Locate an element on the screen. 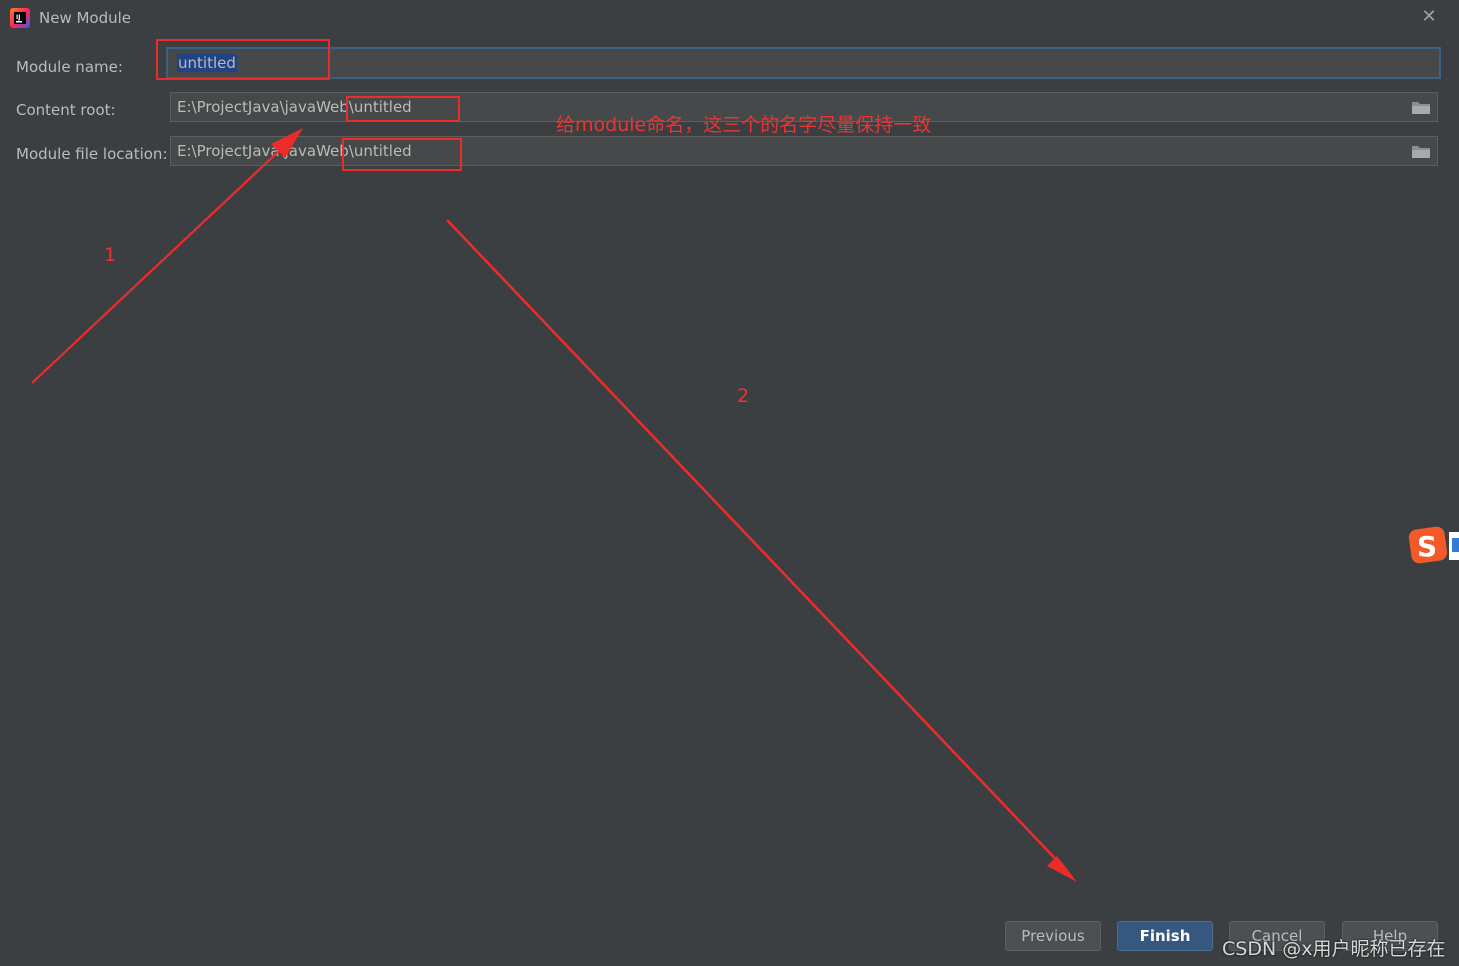 The width and height of the screenshot is (1459, 966). csdn-watermark: CSDN @x用户昵称已存在 is located at coordinates (1334, 949).